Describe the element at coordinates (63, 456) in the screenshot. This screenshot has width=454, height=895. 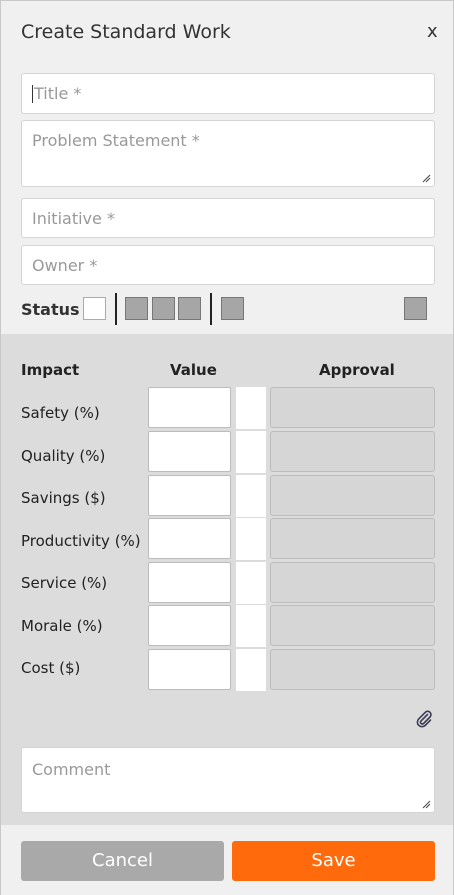
I see `impact-row-label: Quality (%)` at that location.